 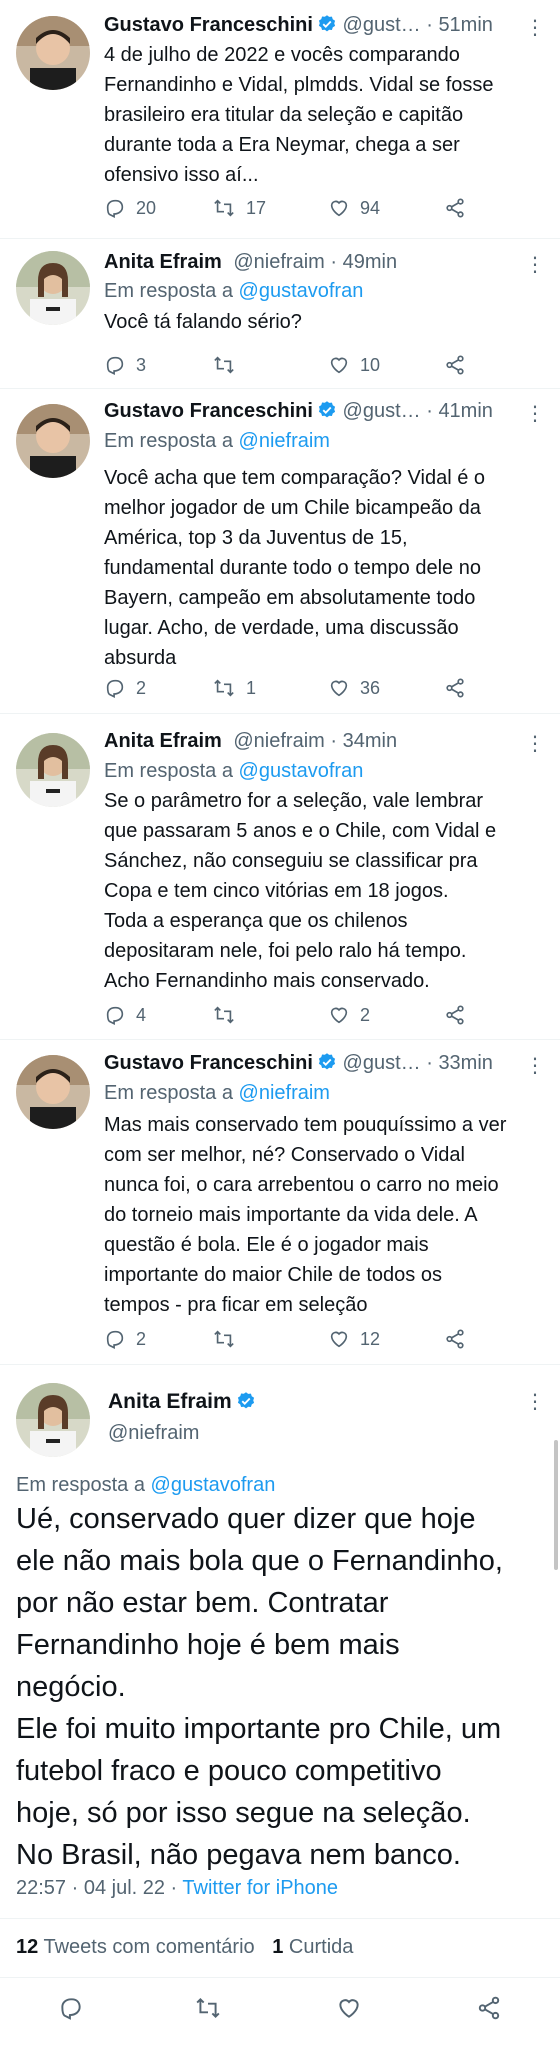 What do you see at coordinates (349, 2008) in the screenshot?
I see `like-button` at bounding box center [349, 2008].